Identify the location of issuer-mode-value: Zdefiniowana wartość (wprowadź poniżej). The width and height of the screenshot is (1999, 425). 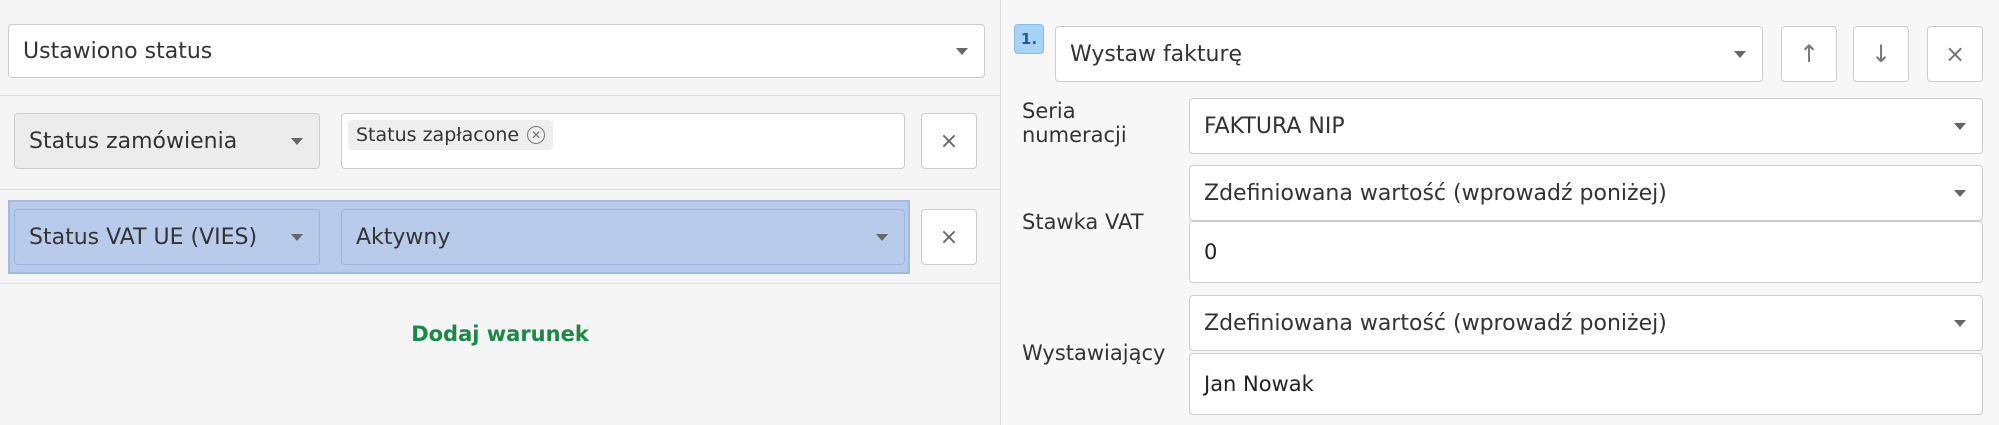
(1435, 323).